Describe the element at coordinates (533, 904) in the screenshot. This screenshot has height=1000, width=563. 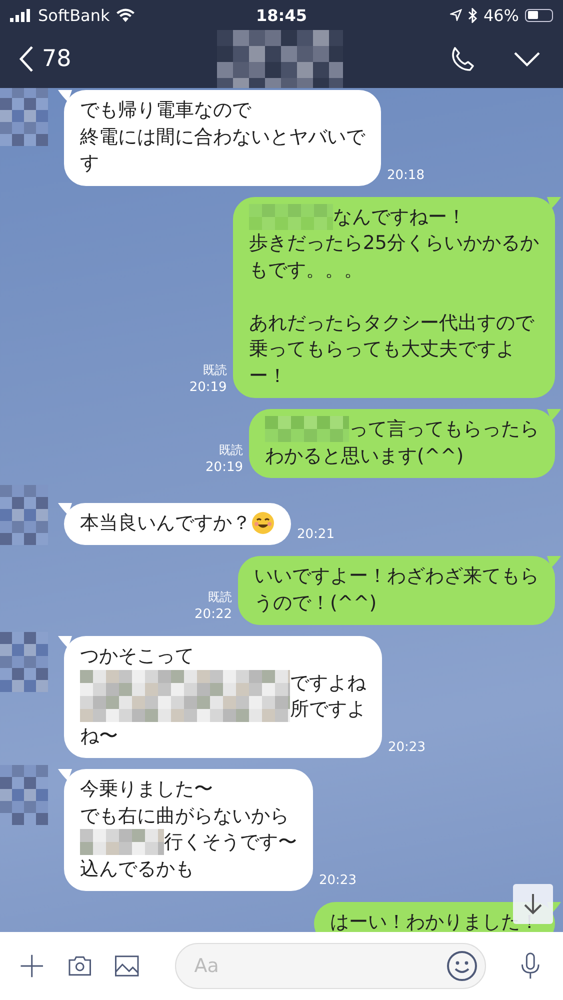
I see `down-arrow-icon` at that location.